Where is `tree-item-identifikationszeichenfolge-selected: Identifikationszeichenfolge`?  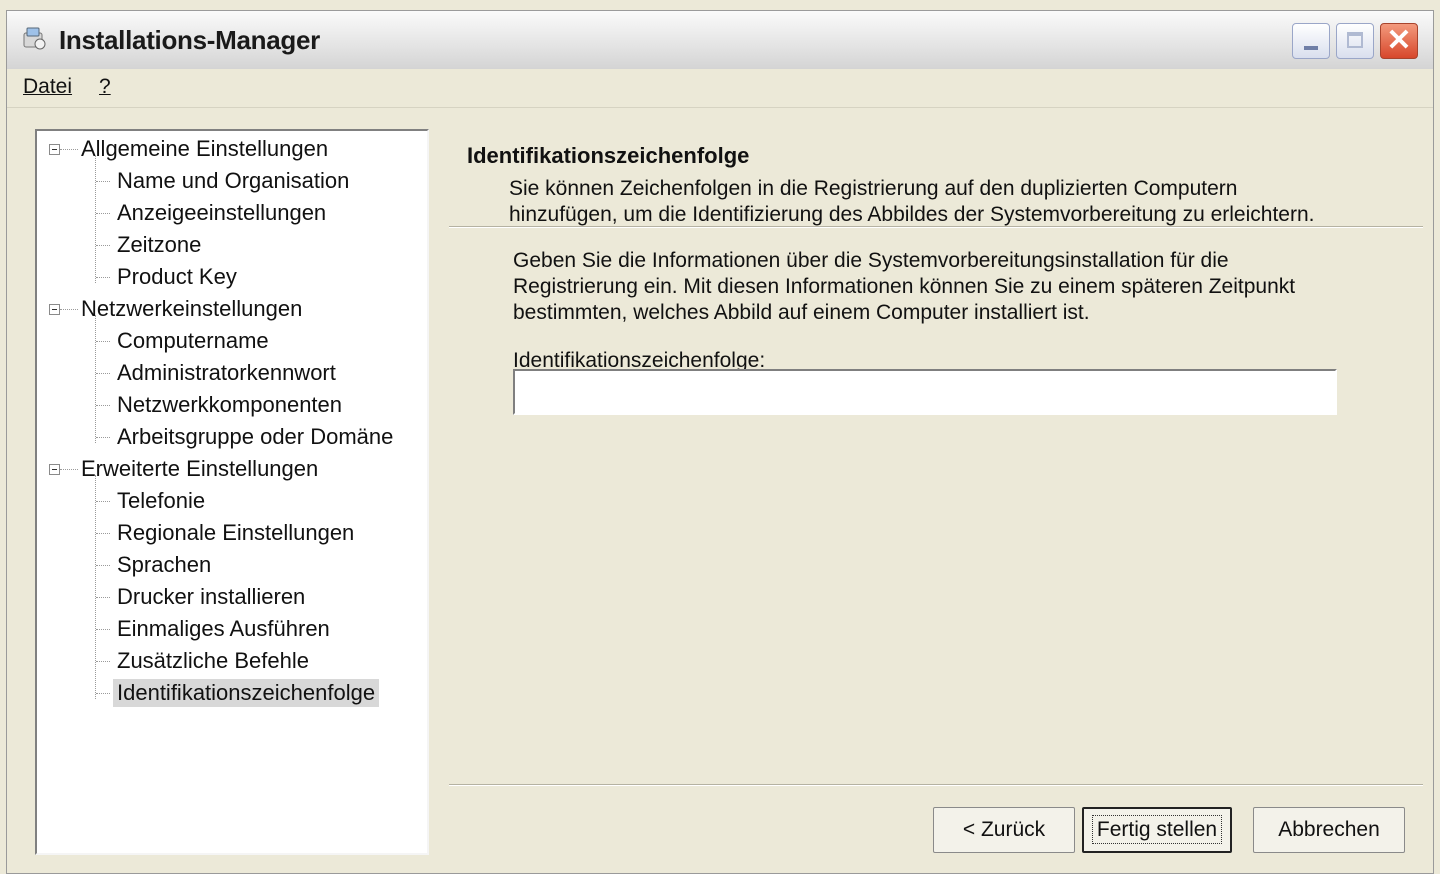 tree-item-identifikationszeichenfolge-selected: Identifikationszeichenfolge is located at coordinates (246, 693).